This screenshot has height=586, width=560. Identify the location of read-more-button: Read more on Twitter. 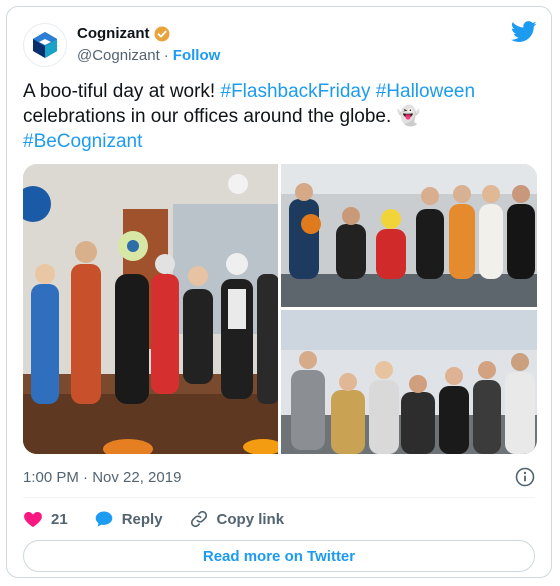
(279, 556).